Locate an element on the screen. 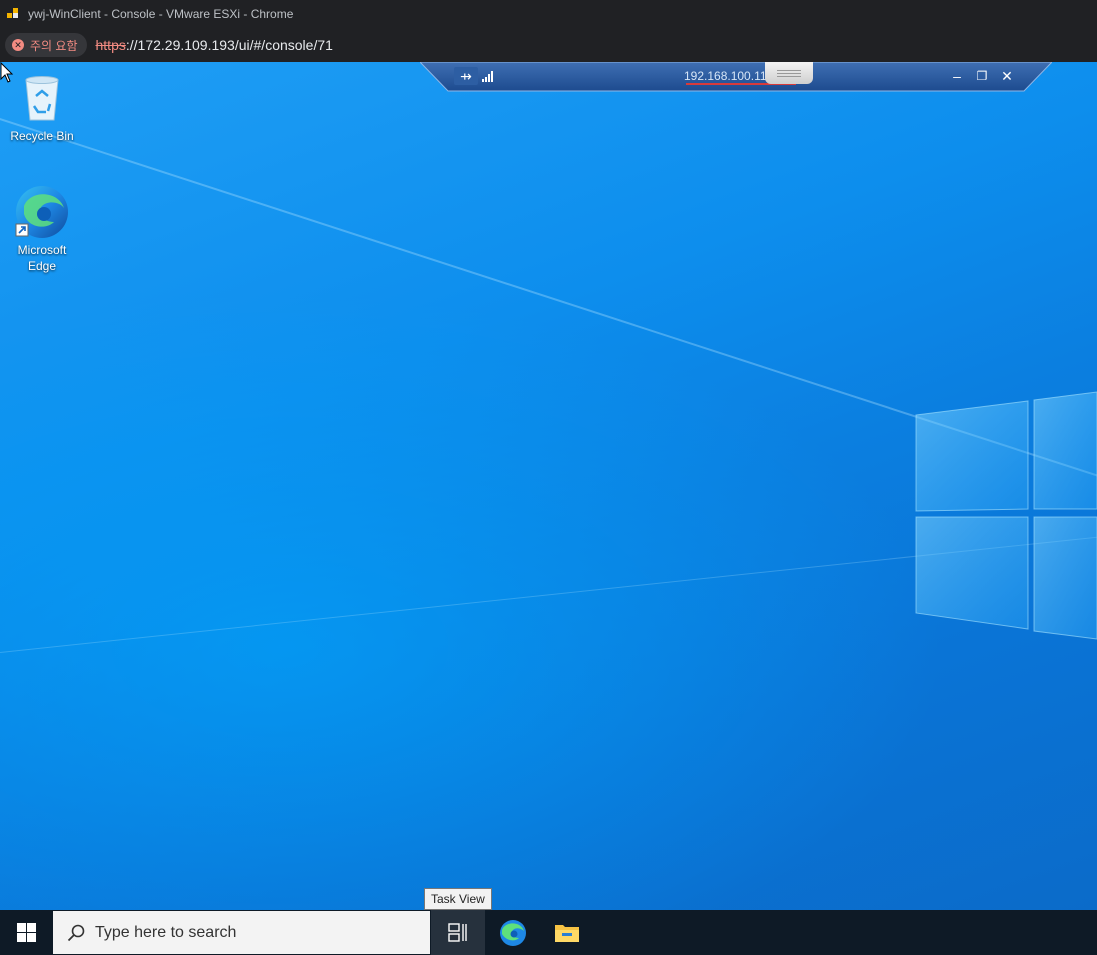 This screenshot has height=955, width=1097. task-view-button is located at coordinates (458, 932).